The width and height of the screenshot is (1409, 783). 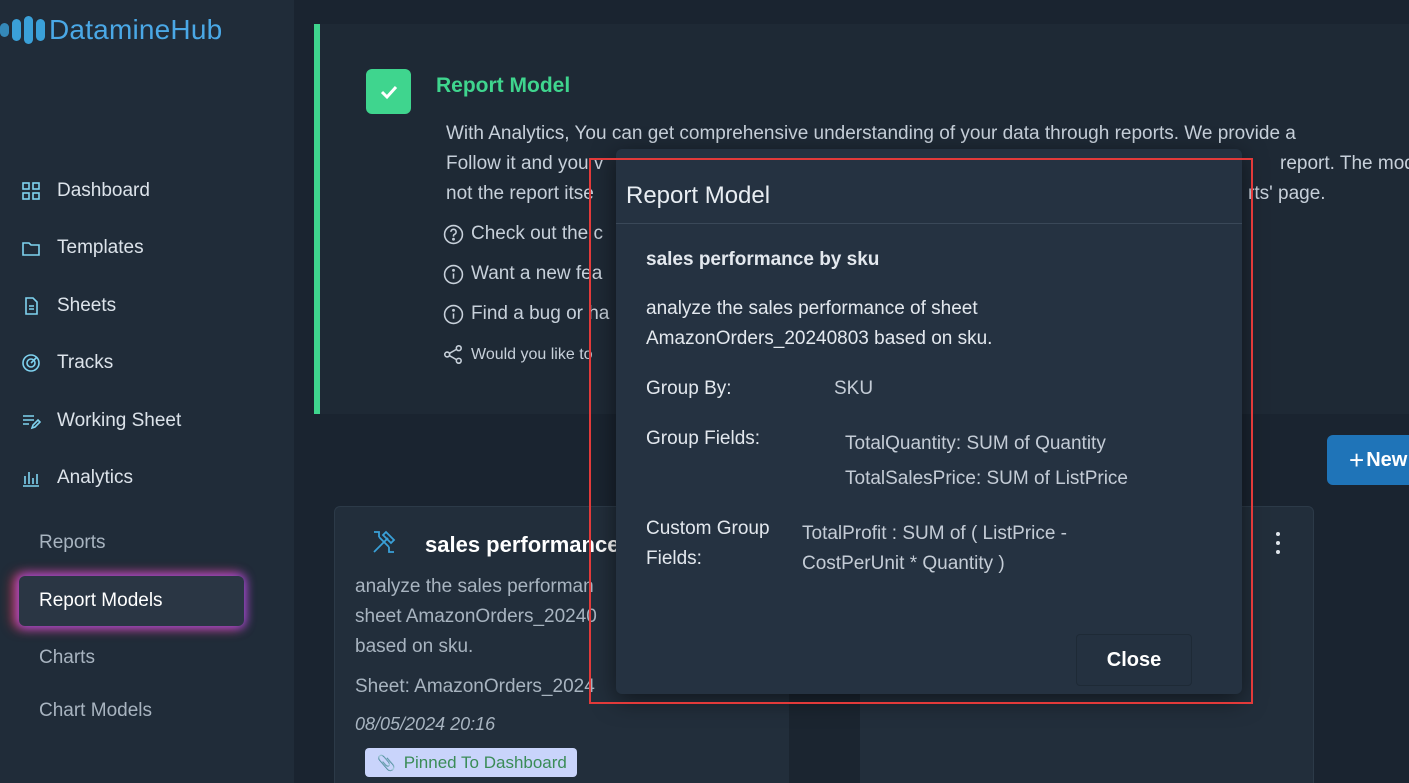 I want to click on custom-group-fields-label: Custom Group, so click(x=708, y=528).